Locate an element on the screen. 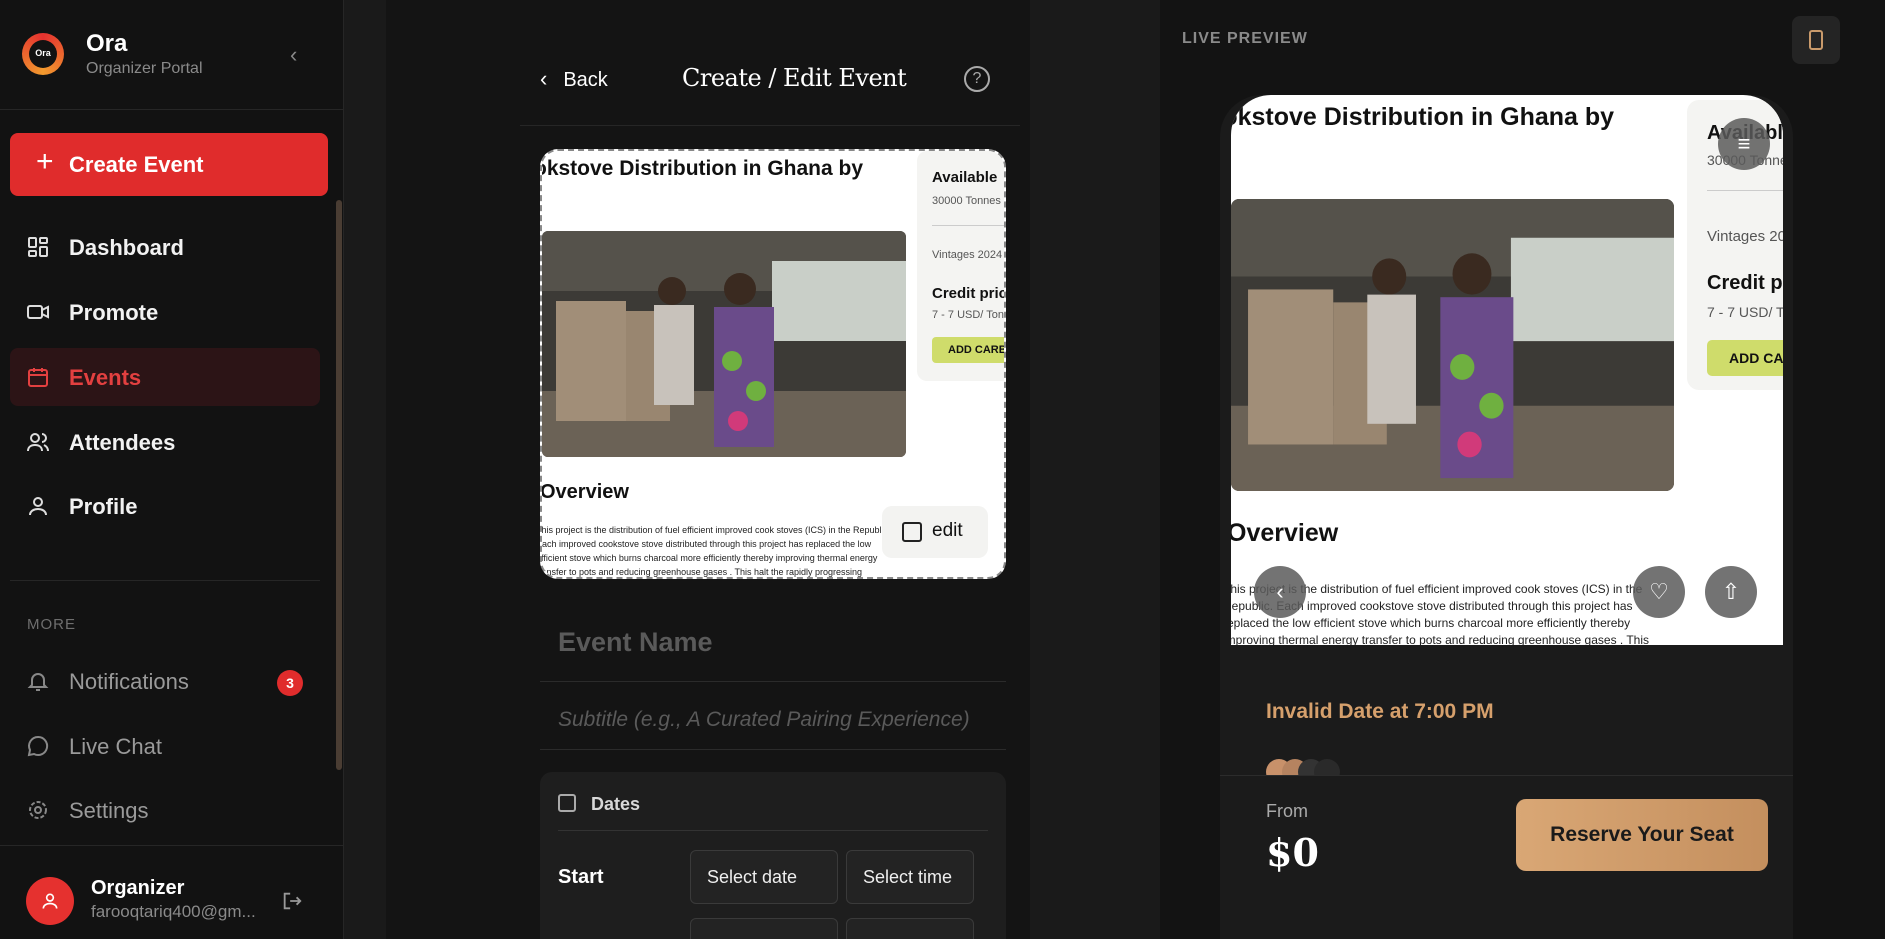  sidebar-item-live-chat: Live Chat is located at coordinates (165, 746).